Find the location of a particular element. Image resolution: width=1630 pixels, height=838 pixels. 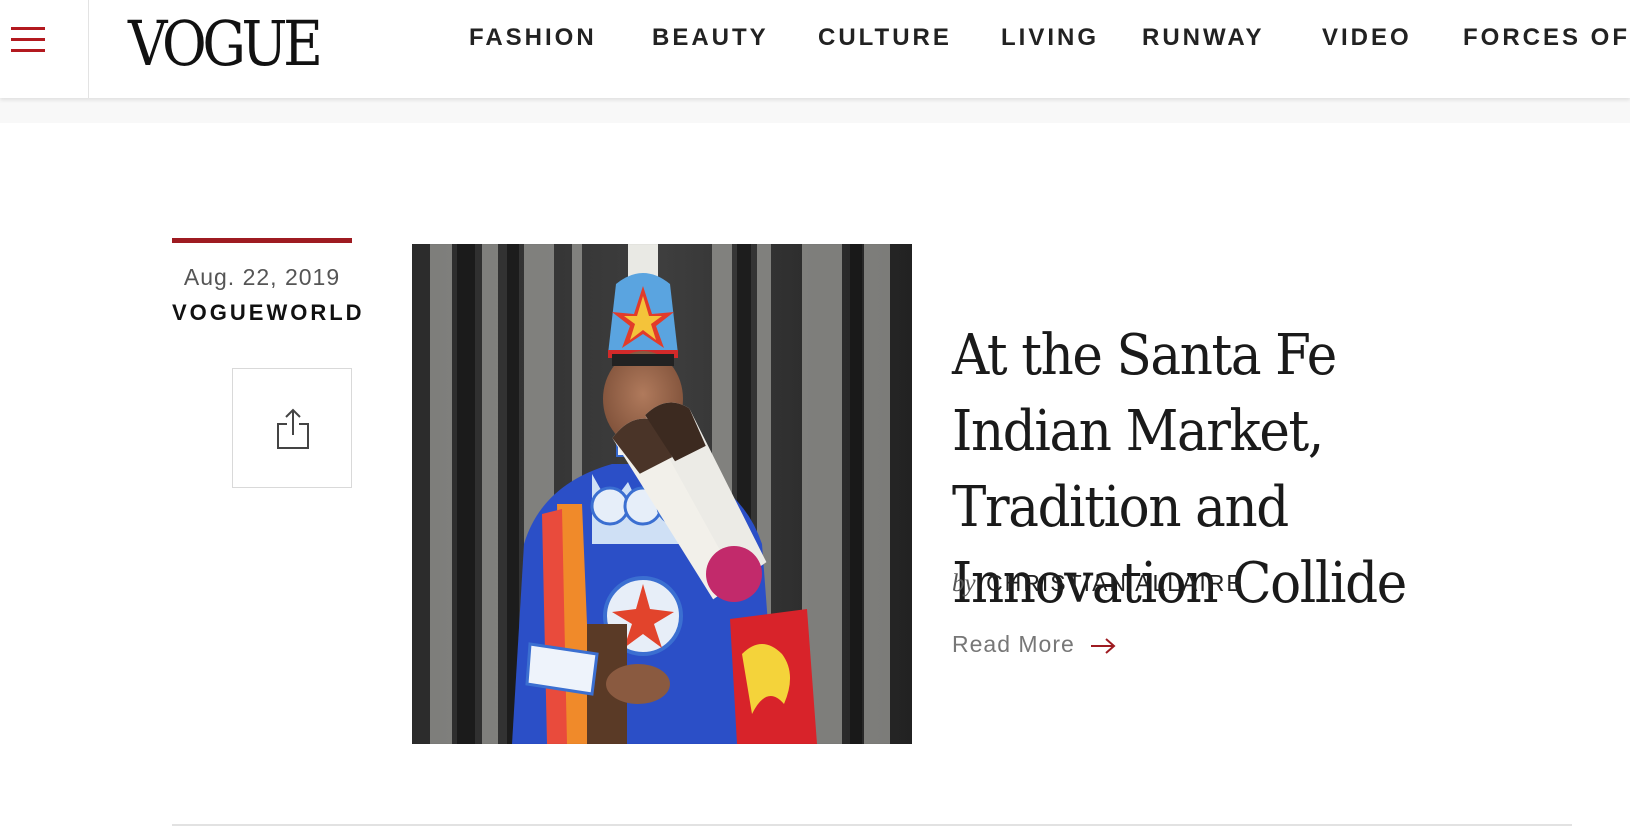

nav-item-runway: RUNWAY is located at coordinates (1203, 38).